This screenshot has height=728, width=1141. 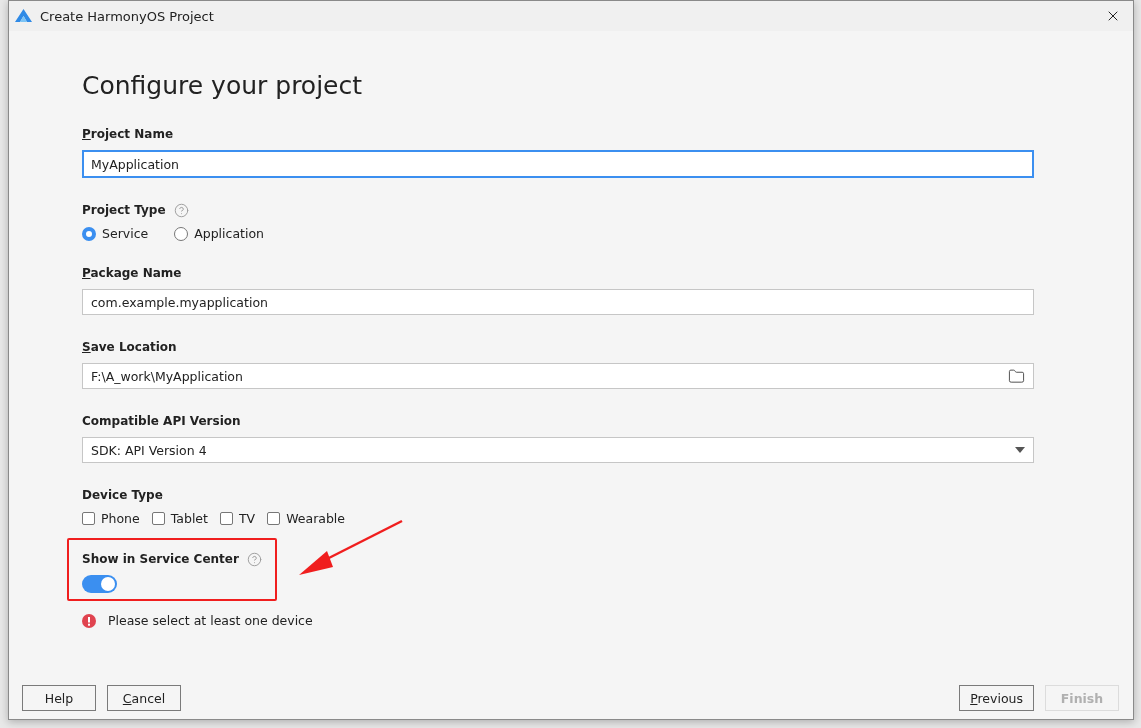 What do you see at coordinates (128, 134) in the screenshot?
I see `field-label: Project Name` at bounding box center [128, 134].